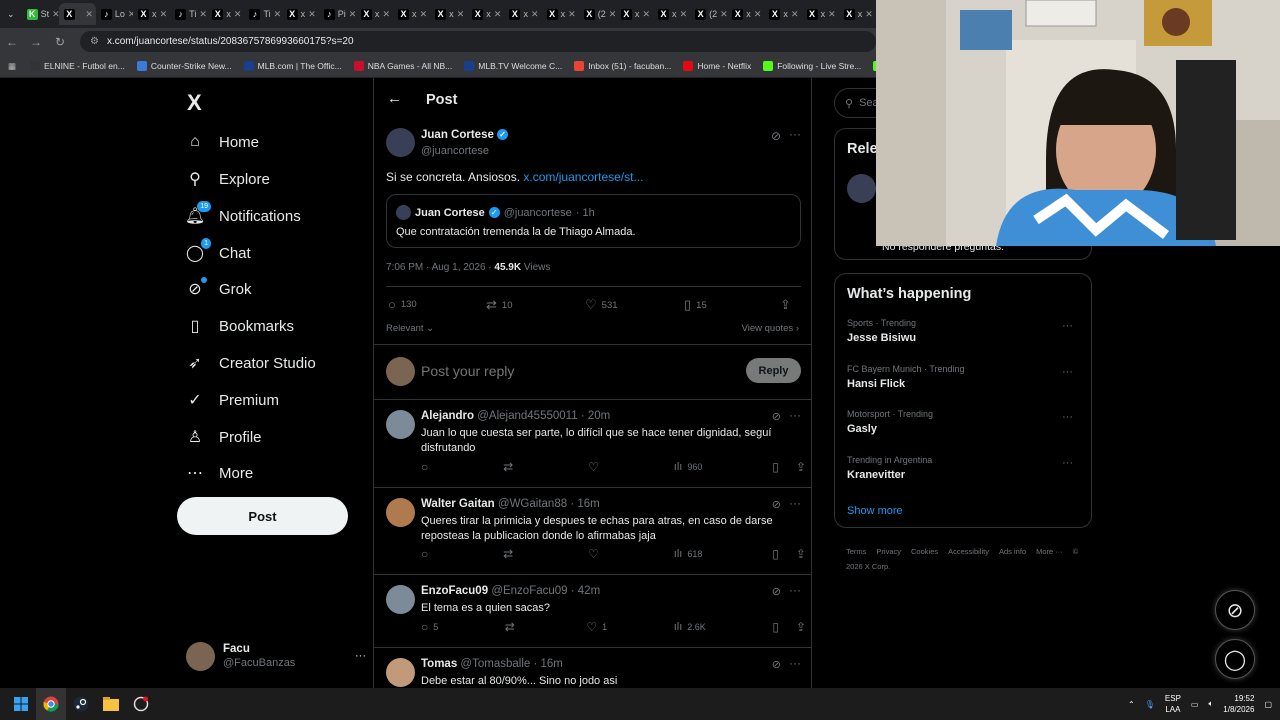 The height and width of the screenshot is (720, 1280). Describe the element at coordinates (81, 704) in the screenshot. I see `steam-icon` at that location.